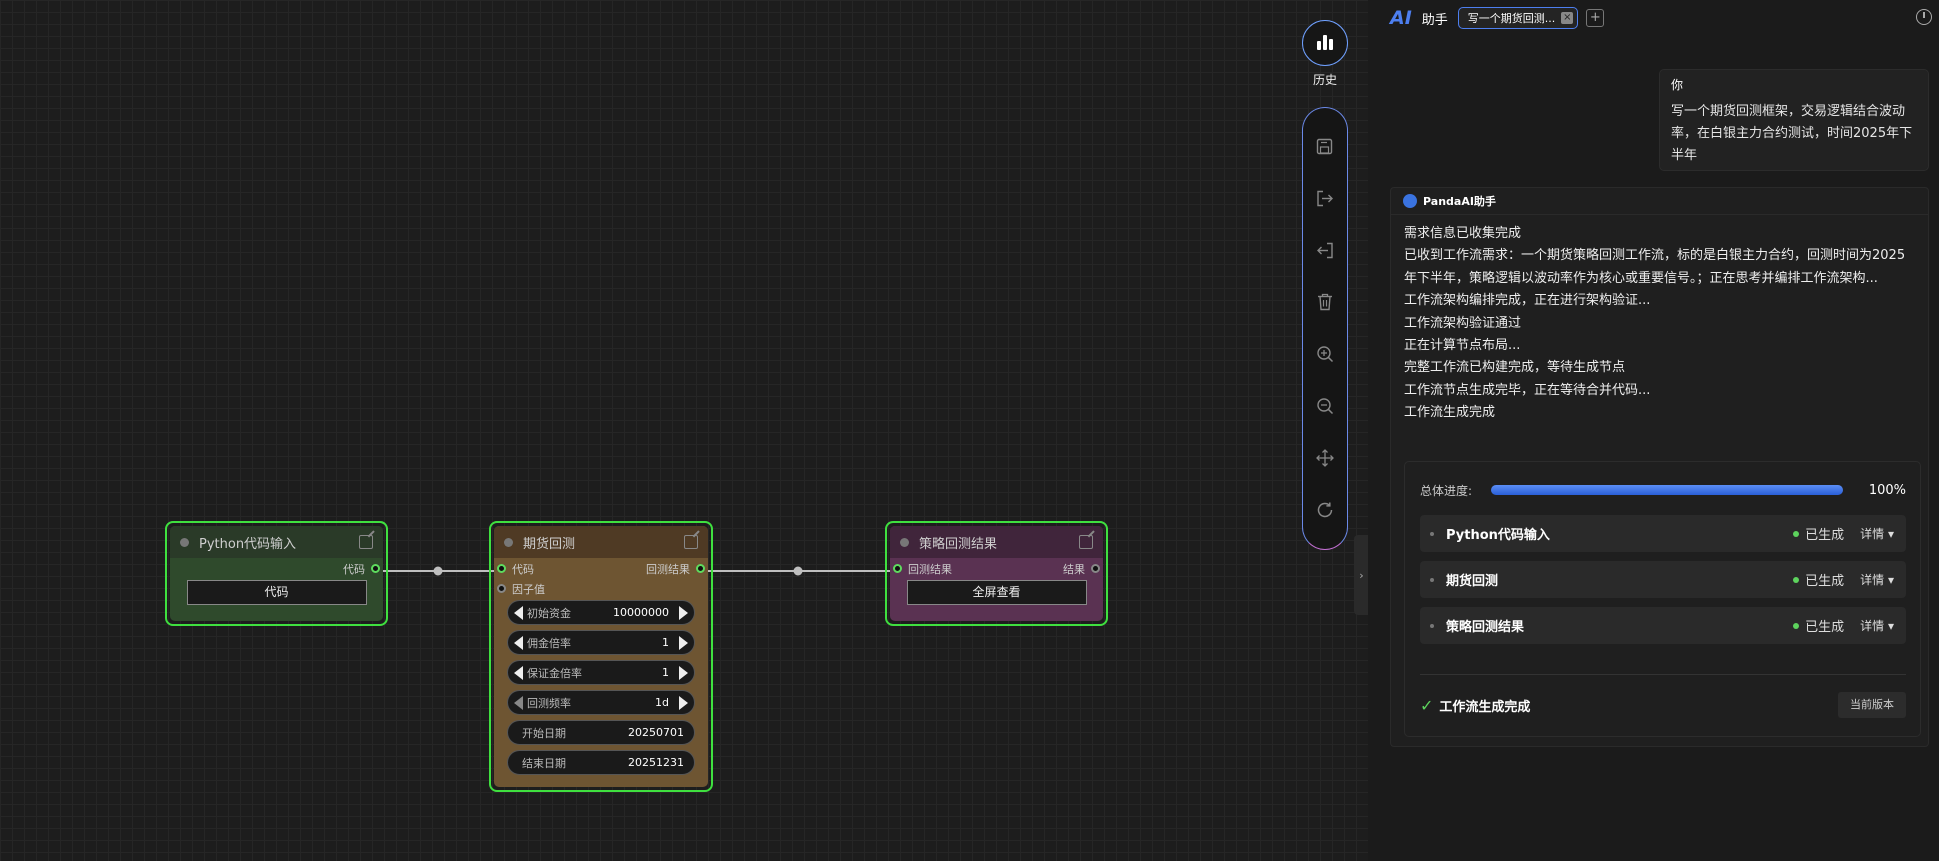  Describe the element at coordinates (1325, 43) in the screenshot. I see `history-button` at that location.